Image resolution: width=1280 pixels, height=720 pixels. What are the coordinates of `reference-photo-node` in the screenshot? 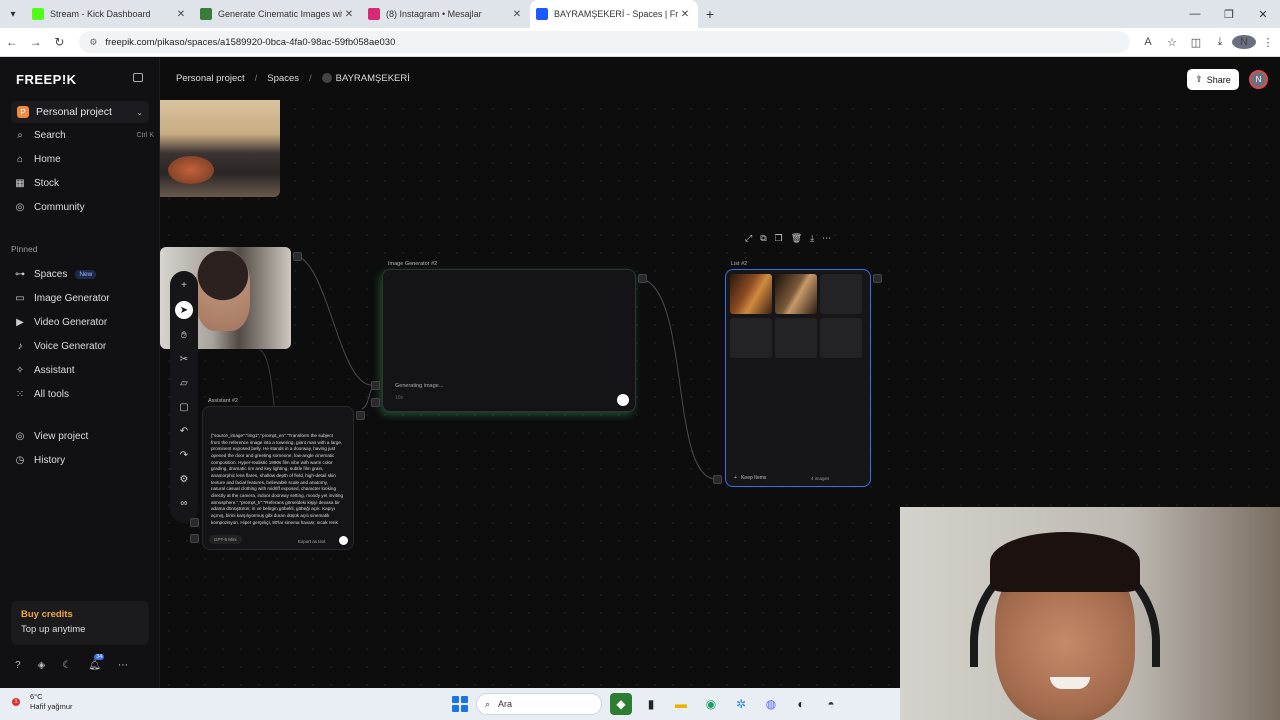 It's located at (220, 148).